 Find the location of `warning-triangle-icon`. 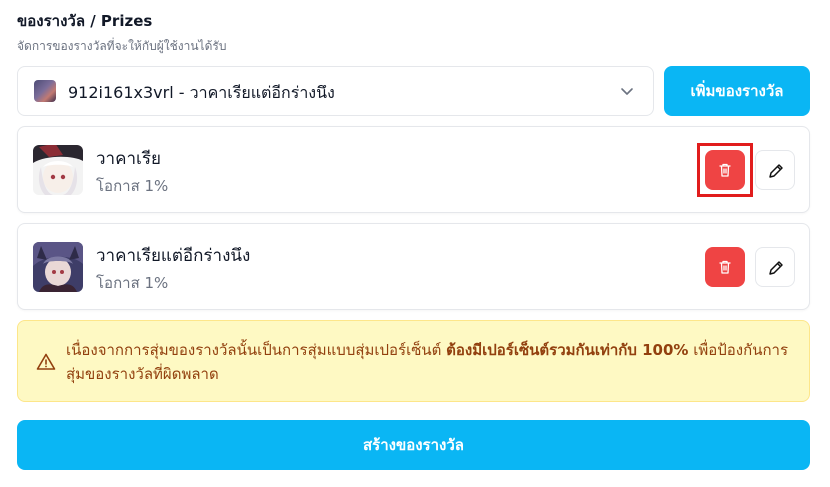

warning-triangle-icon is located at coordinates (46, 361).